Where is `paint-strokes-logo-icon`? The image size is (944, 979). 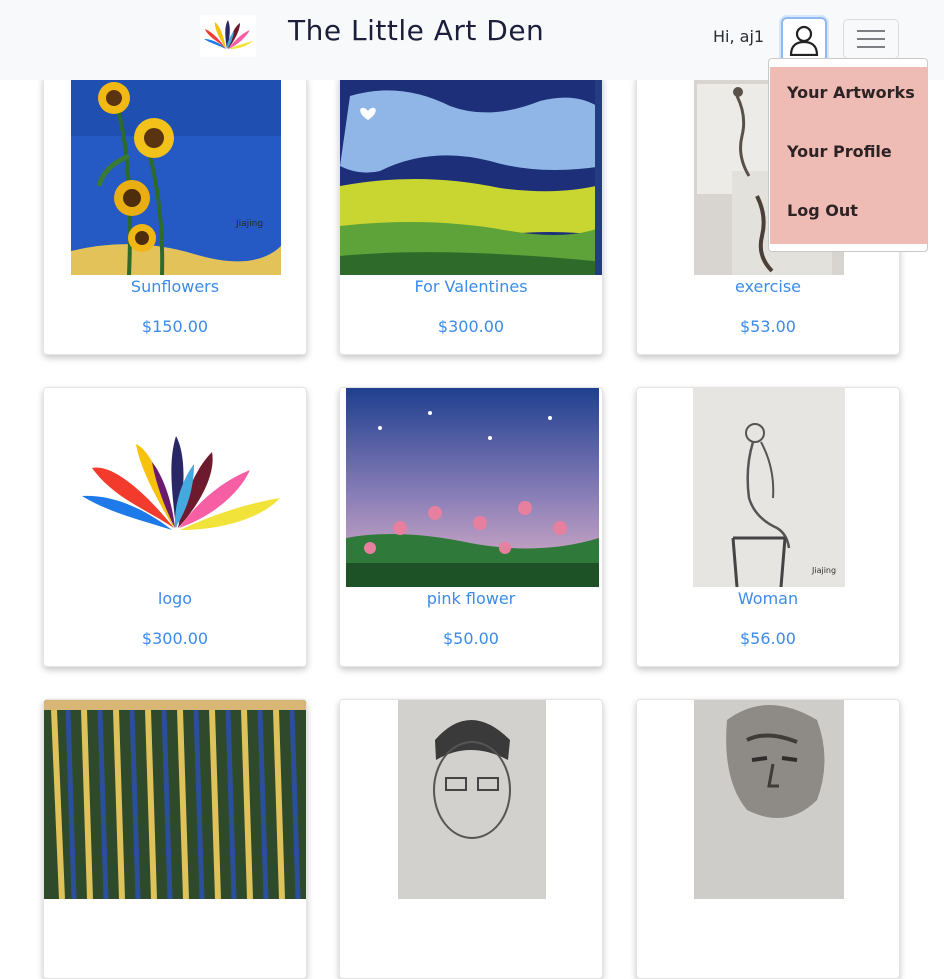 paint-strokes-logo-icon is located at coordinates (228, 36).